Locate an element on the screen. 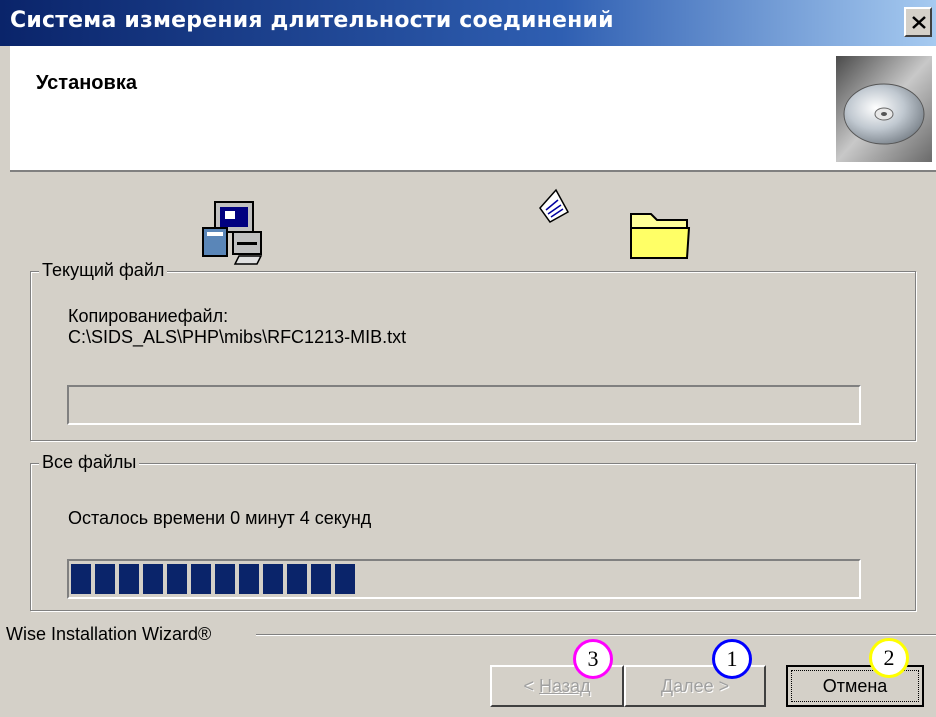  annotation-marker-3: 3 is located at coordinates (593, 659).